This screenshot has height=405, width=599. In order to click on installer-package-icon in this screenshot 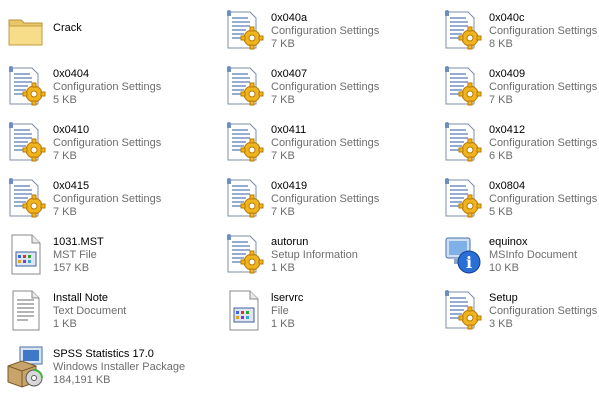, I will do `click(26, 366)`.